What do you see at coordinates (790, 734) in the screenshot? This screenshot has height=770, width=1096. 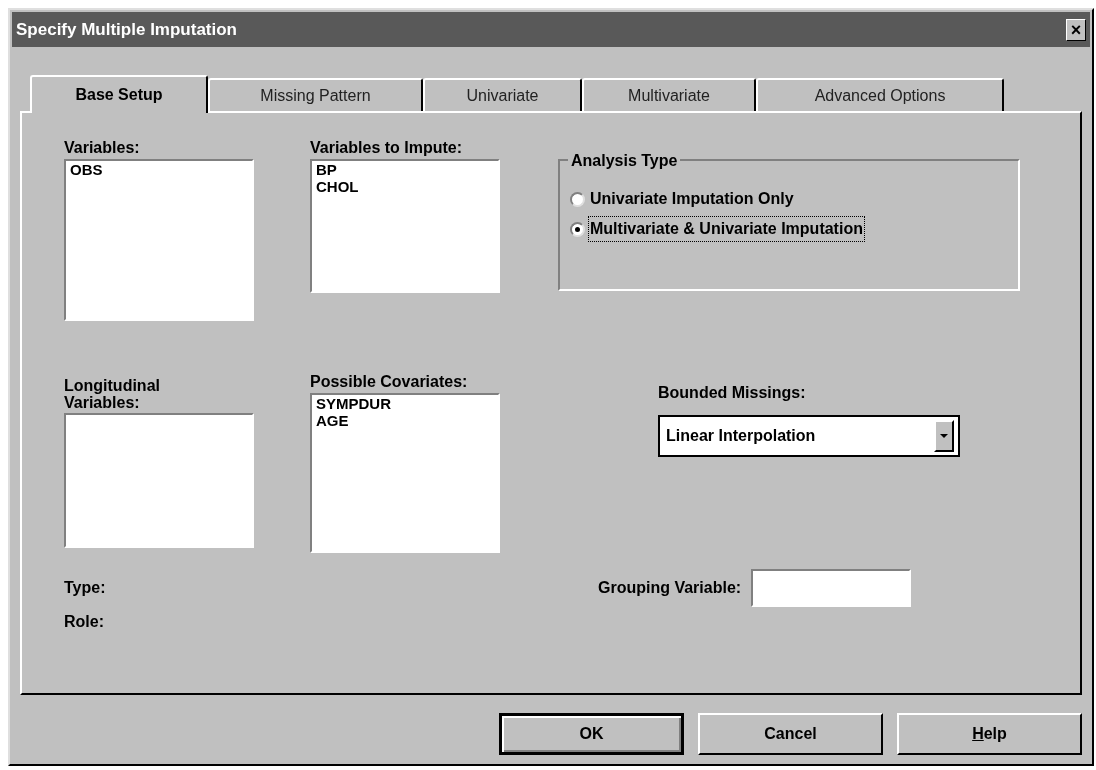 I see `dialog-button: Cancel` at bounding box center [790, 734].